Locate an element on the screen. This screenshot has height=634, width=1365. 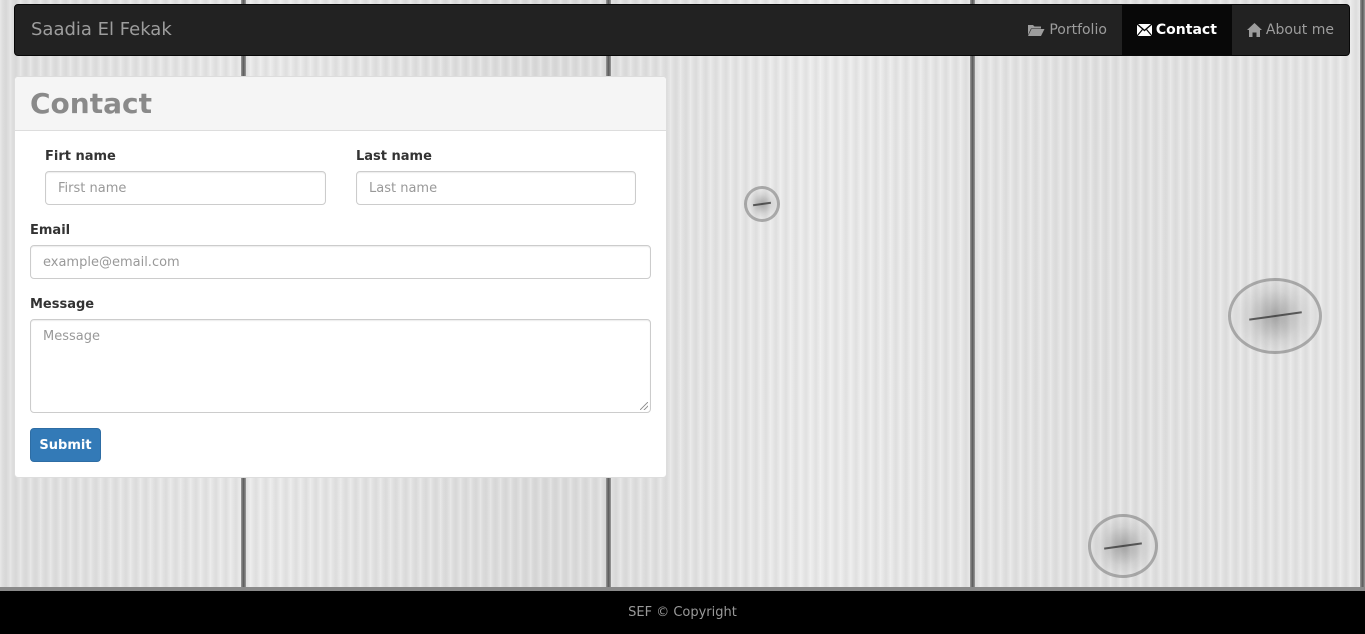
nav-item-about: About me is located at coordinates (1290, 30).